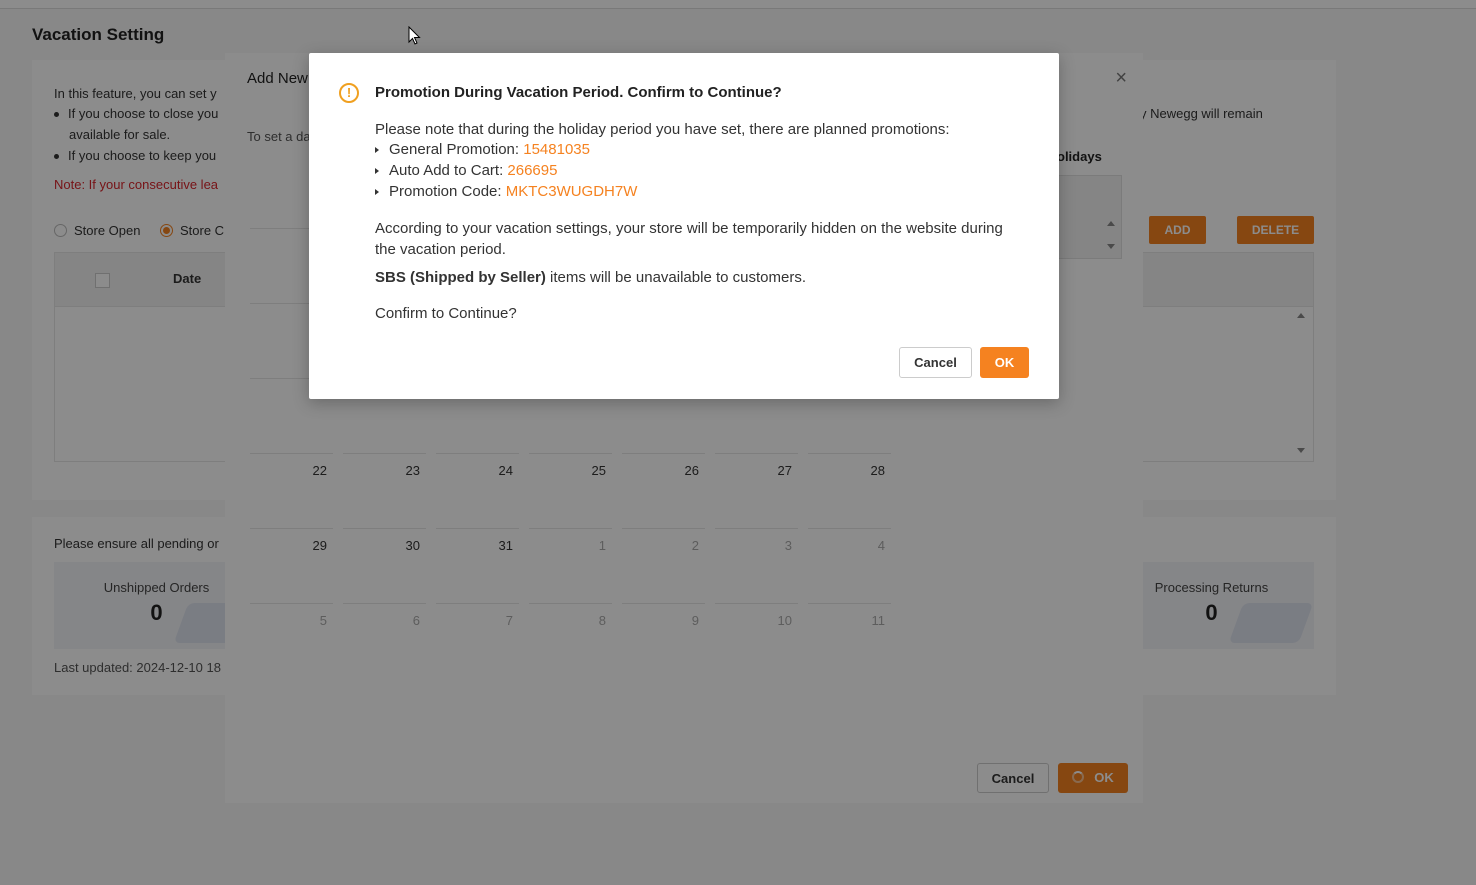  What do you see at coordinates (935, 362) in the screenshot?
I see `dialog-cancel-button: Cancel` at bounding box center [935, 362].